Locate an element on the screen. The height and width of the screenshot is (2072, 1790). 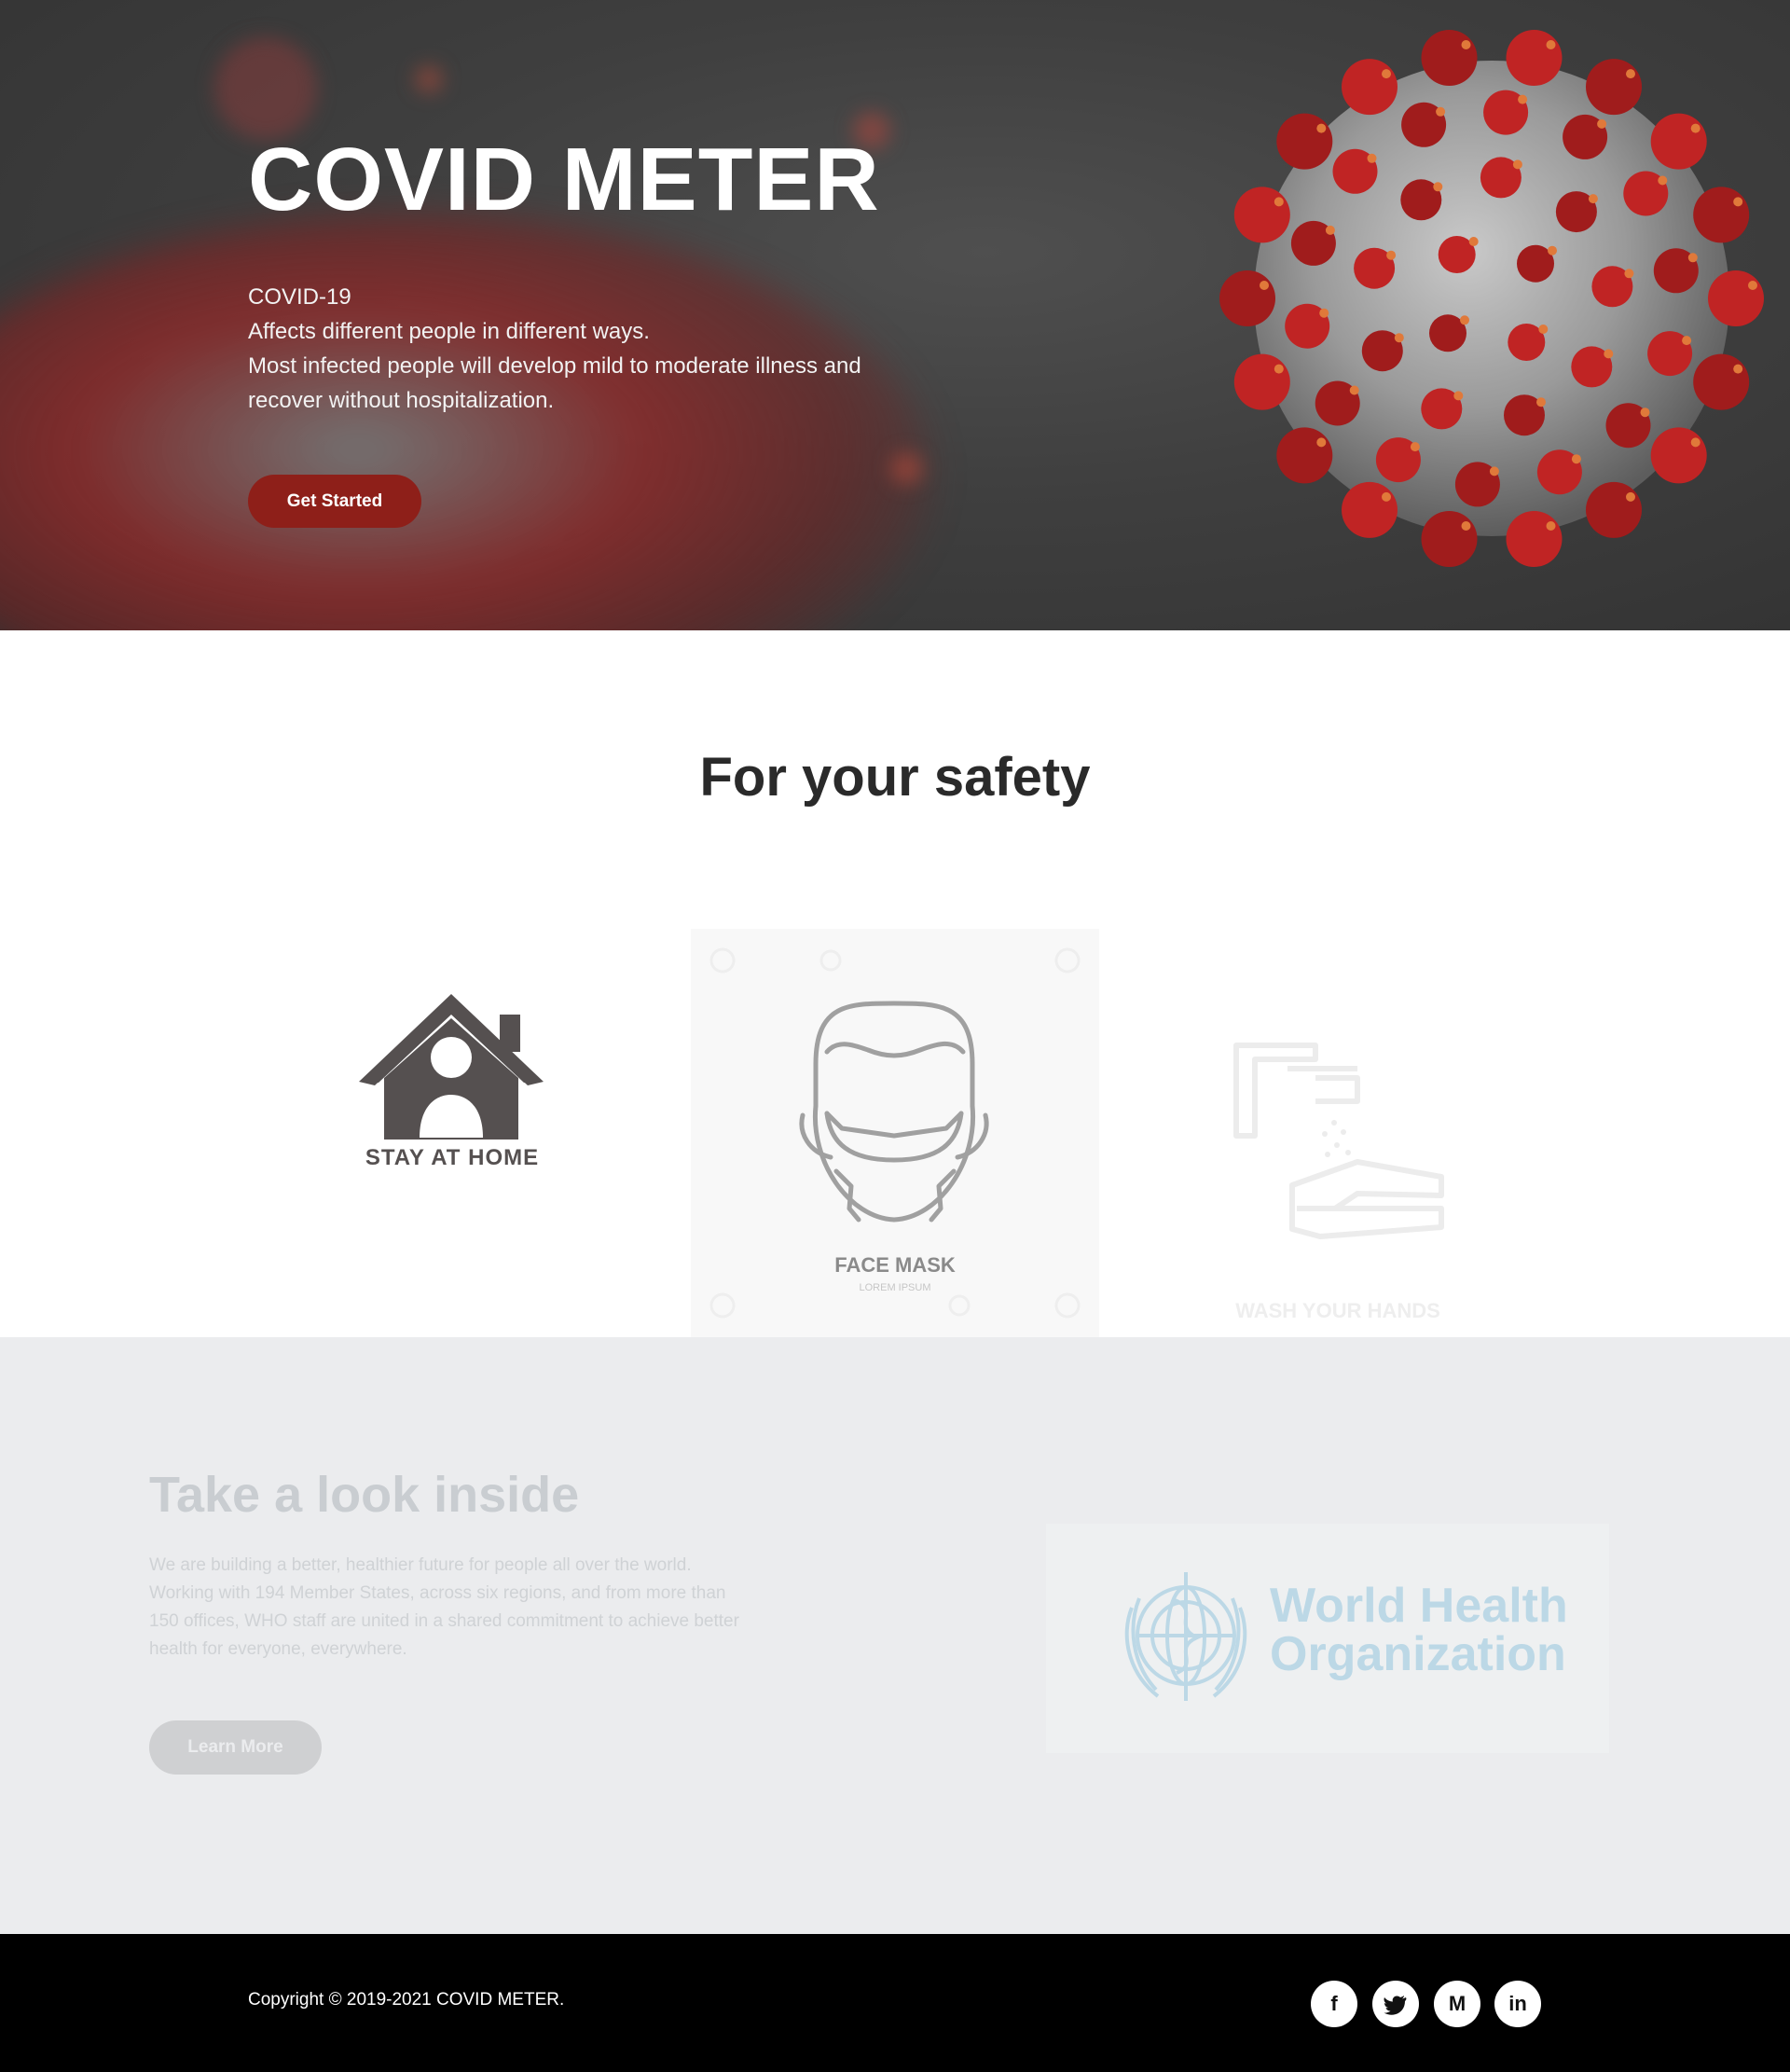
hand-wash-icon is located at coordinates (1338, 1141).